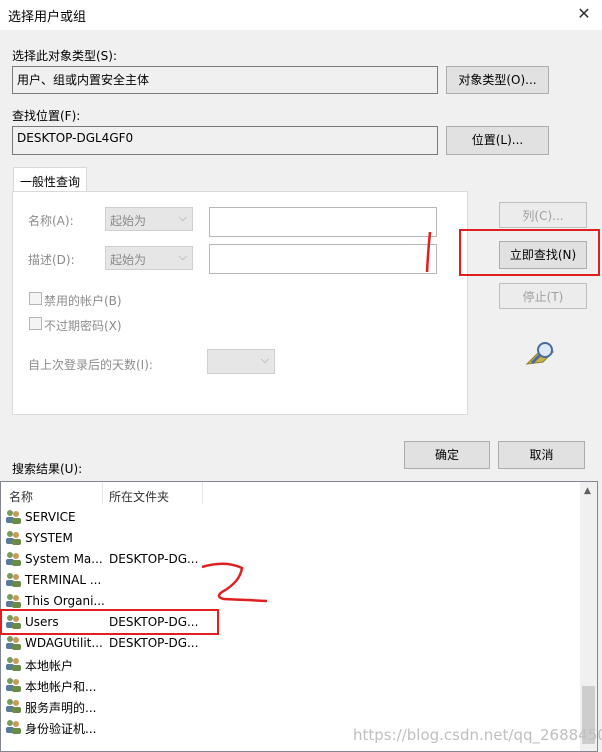 The width and height of the screenshot is (602, 752). I want to click on watermark: https://blog.csdn.net/qq_26884501, so click(477, 735).